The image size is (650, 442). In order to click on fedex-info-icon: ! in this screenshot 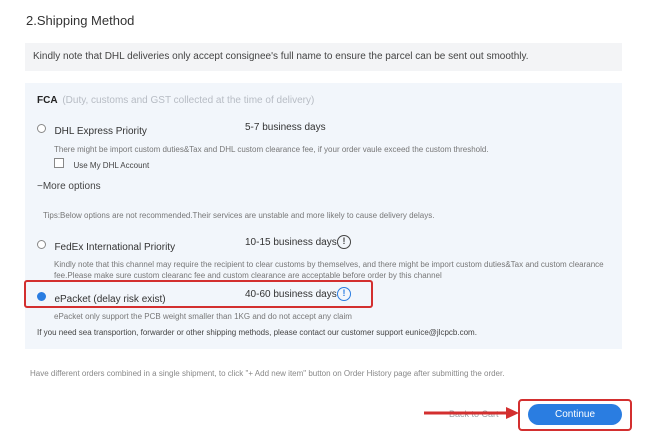, I will do `click(344, 242)`.